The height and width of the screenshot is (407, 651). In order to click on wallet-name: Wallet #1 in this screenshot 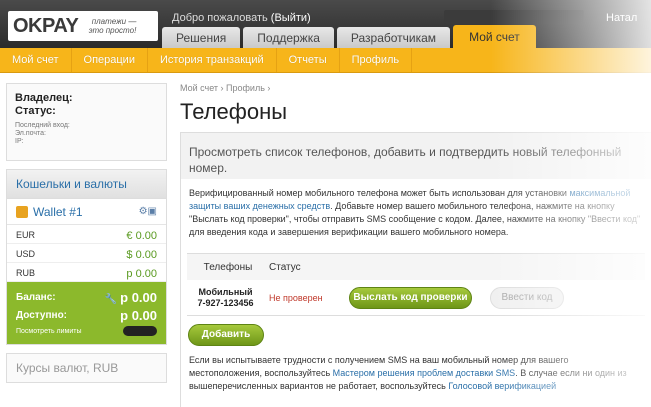, I will do `click(58, 212)`.